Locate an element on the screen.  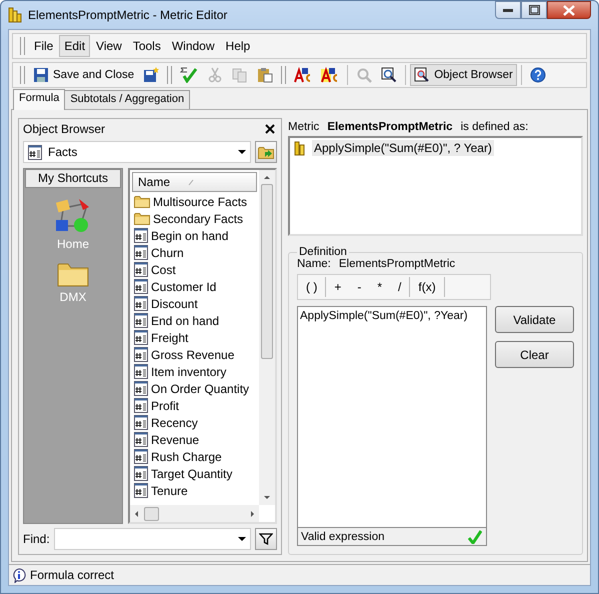
save-icon is located at coordinates (41, 75).